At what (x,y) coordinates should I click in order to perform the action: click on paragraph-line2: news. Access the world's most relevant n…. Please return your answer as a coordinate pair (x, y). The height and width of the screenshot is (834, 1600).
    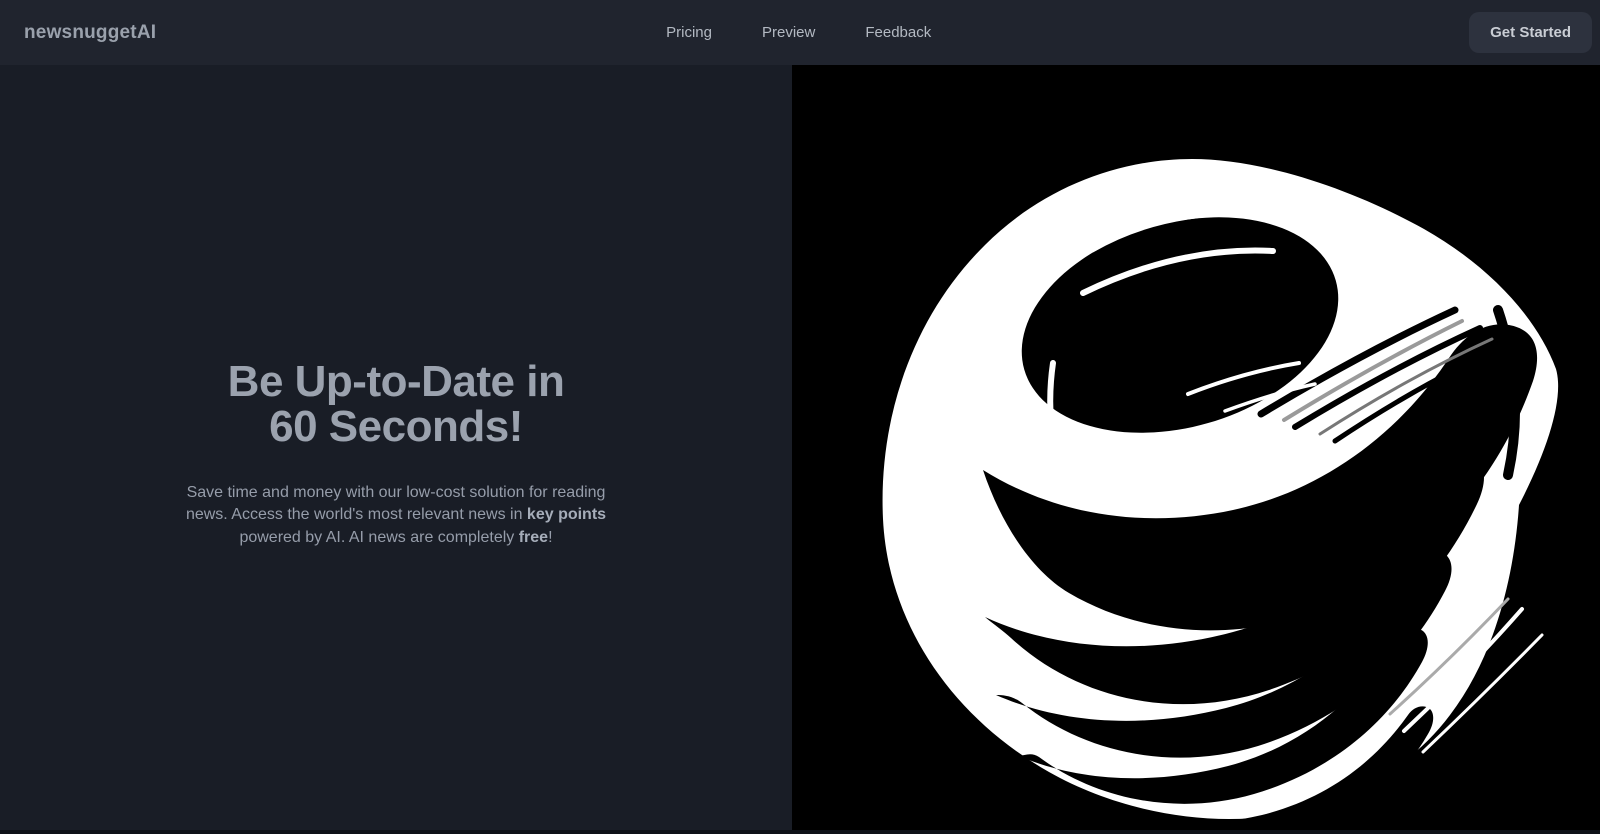
    Looking at the image, I should click on (356, 515).